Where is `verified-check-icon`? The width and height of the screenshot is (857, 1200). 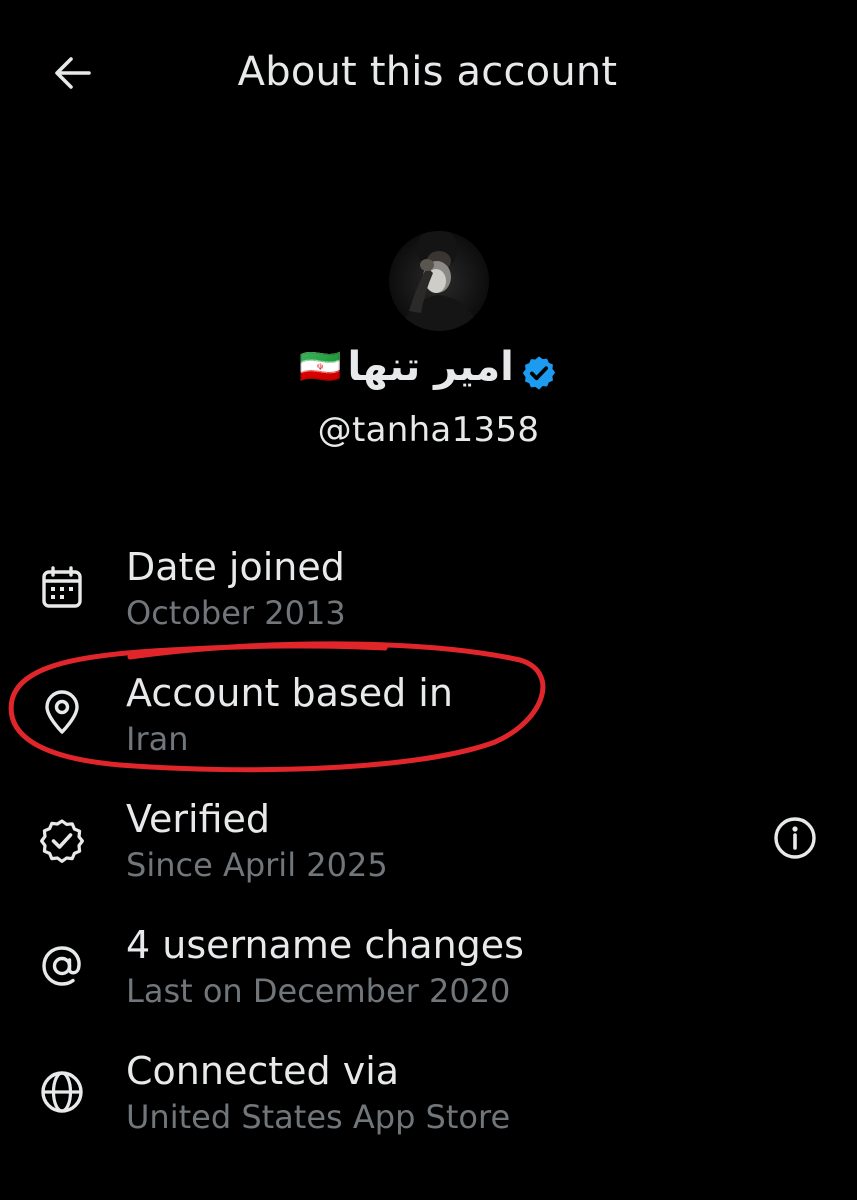 verified-check-icon is located at coordinates (62, 841).